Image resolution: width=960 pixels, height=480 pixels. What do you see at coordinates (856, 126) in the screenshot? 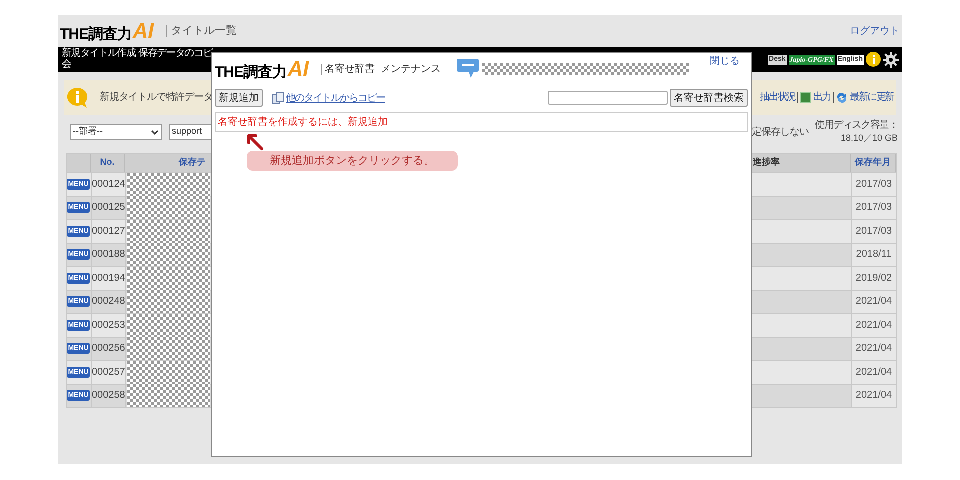
I see `disk-usage-label: 使用ディスク容量：` at bounding box center [856, 126].